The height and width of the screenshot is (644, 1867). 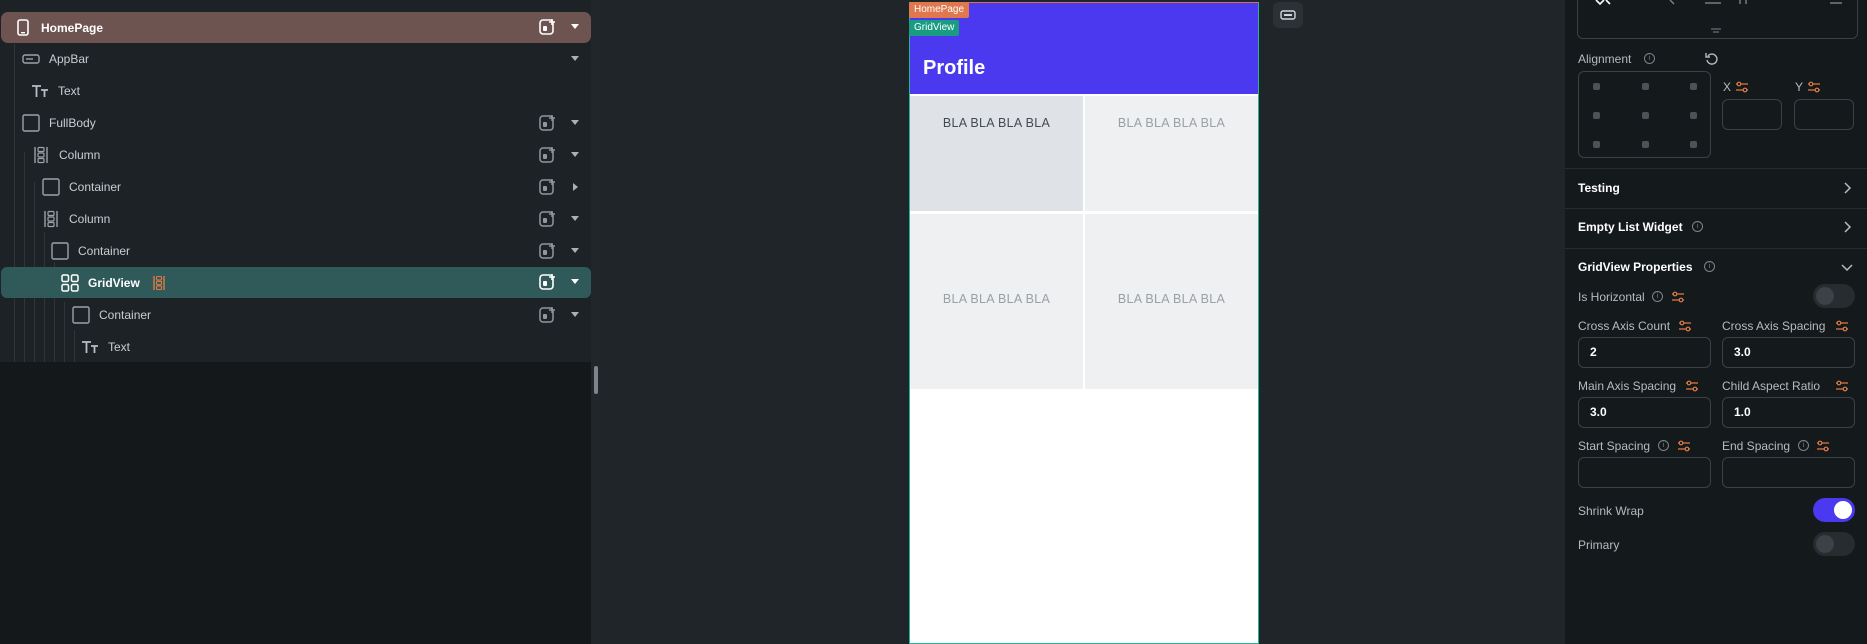 I want to click on y-input, so click(x=1824, y=114).